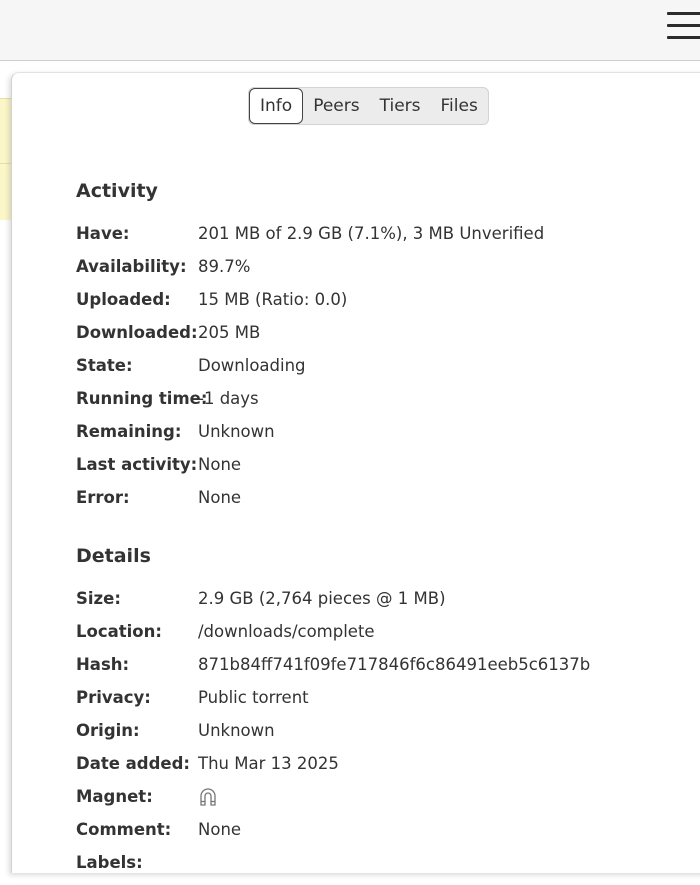 This screenshot has width=700, height=885. What do you see at coordinates (253, 697) in the screenshot?
I see `privacy-value: Public torrent` at bounding box center [253, 697].